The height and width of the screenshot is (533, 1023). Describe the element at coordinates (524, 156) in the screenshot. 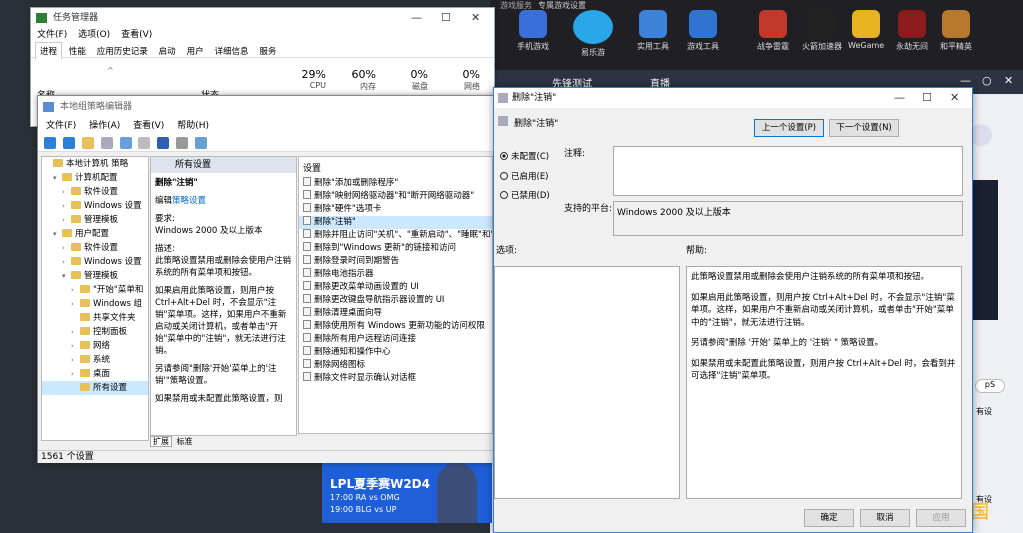

I see `radio-unconfigured: 未配置(C)` at that location.